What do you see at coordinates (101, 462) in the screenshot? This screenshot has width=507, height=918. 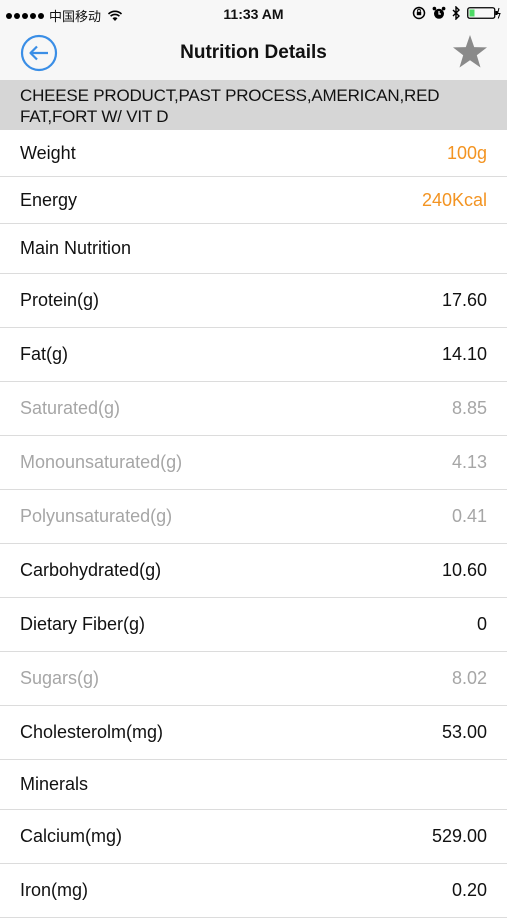 I see `nutrient-label: Monounsaturated(g)` at bounding box center [101, 462].